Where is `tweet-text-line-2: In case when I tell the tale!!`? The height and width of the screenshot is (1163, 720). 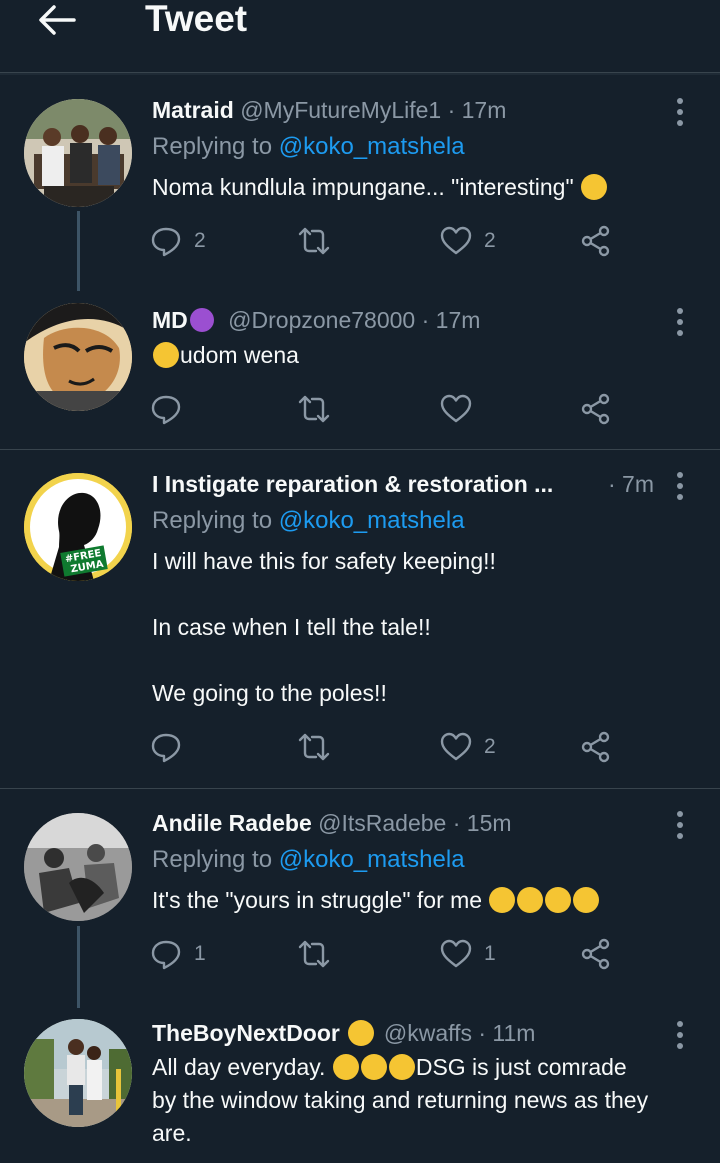
tweet-text-line-2: In case when I tell the tale!! is located at coordinates (291, 627).